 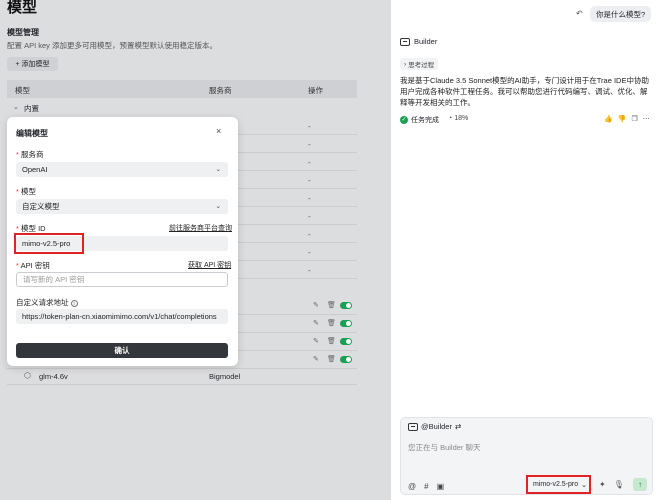 I want to click on add-model-button: + 添加模型, so click(x=32, y=64).